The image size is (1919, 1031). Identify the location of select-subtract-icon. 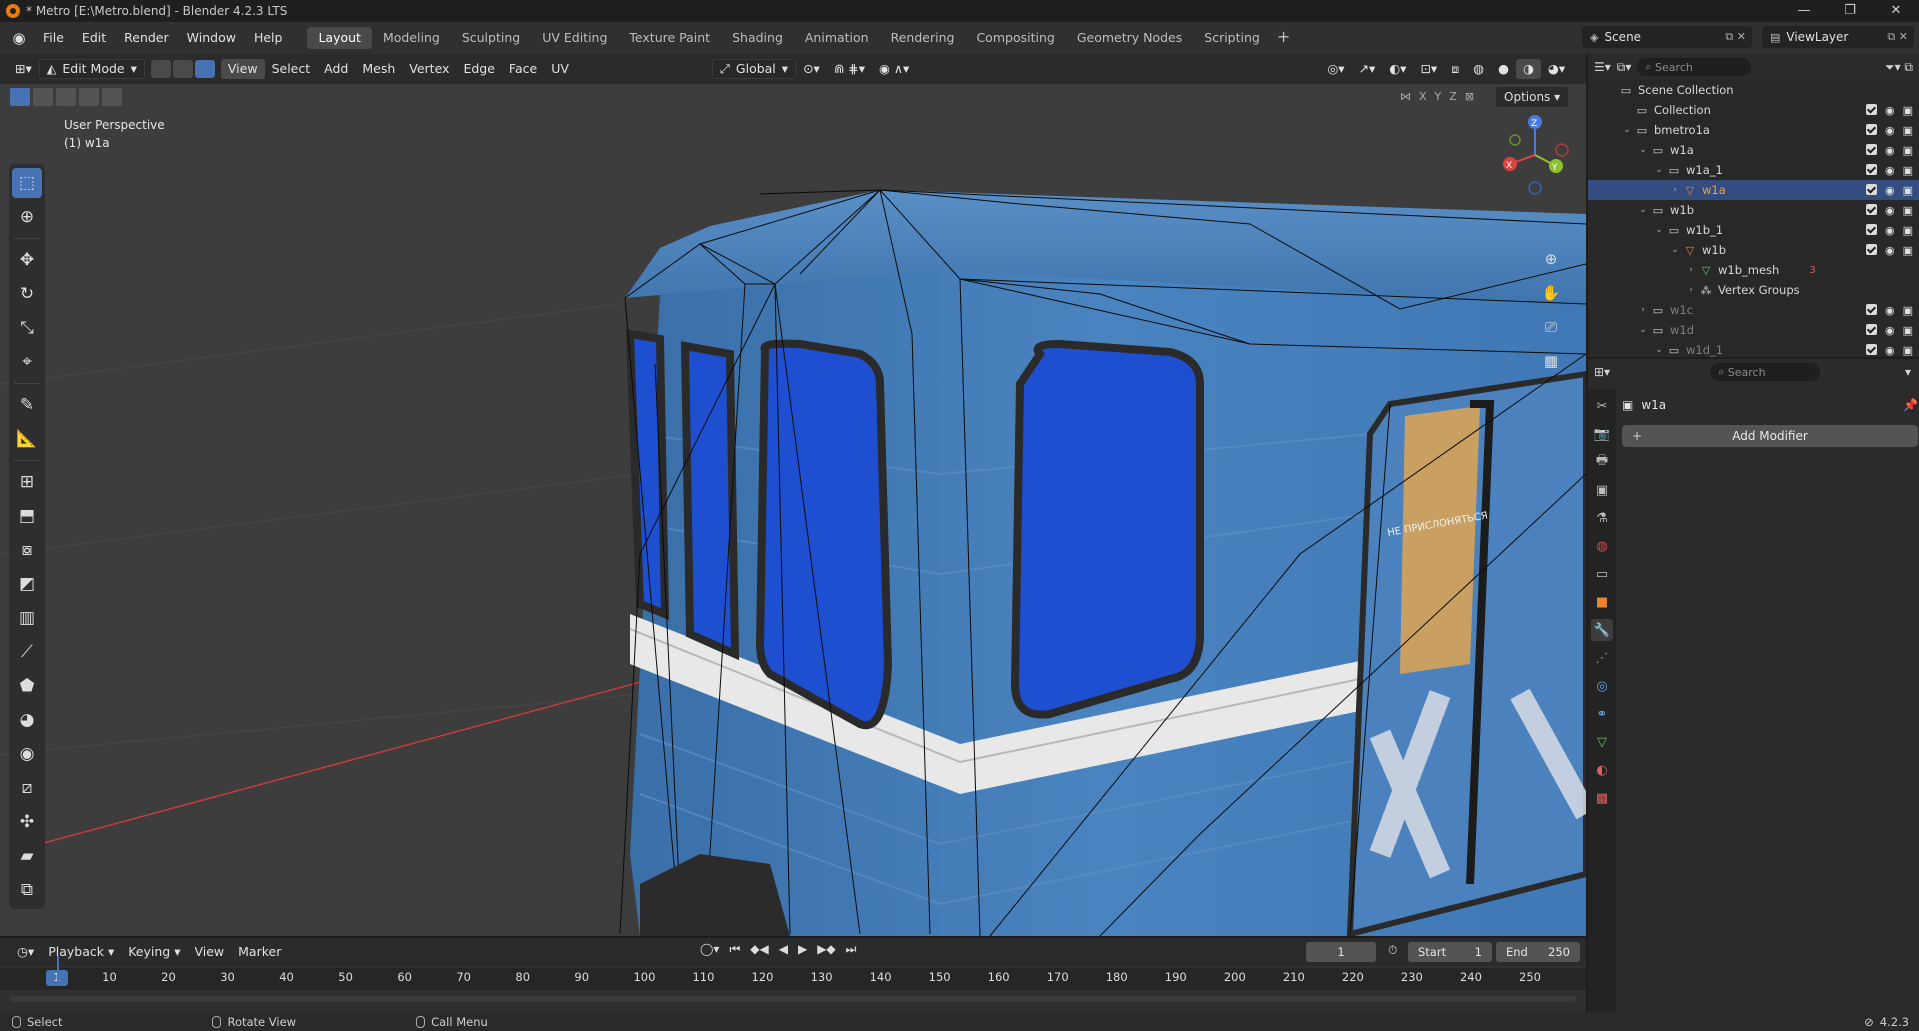
(66, 97).